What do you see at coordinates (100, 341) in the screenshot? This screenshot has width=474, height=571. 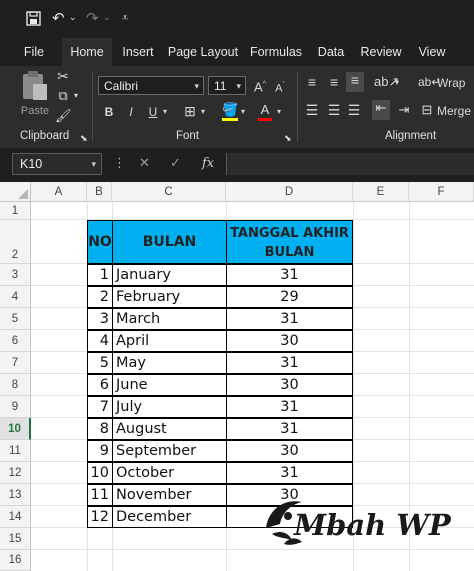 I see `cell-no: 4` at bounding box center [100, 341].